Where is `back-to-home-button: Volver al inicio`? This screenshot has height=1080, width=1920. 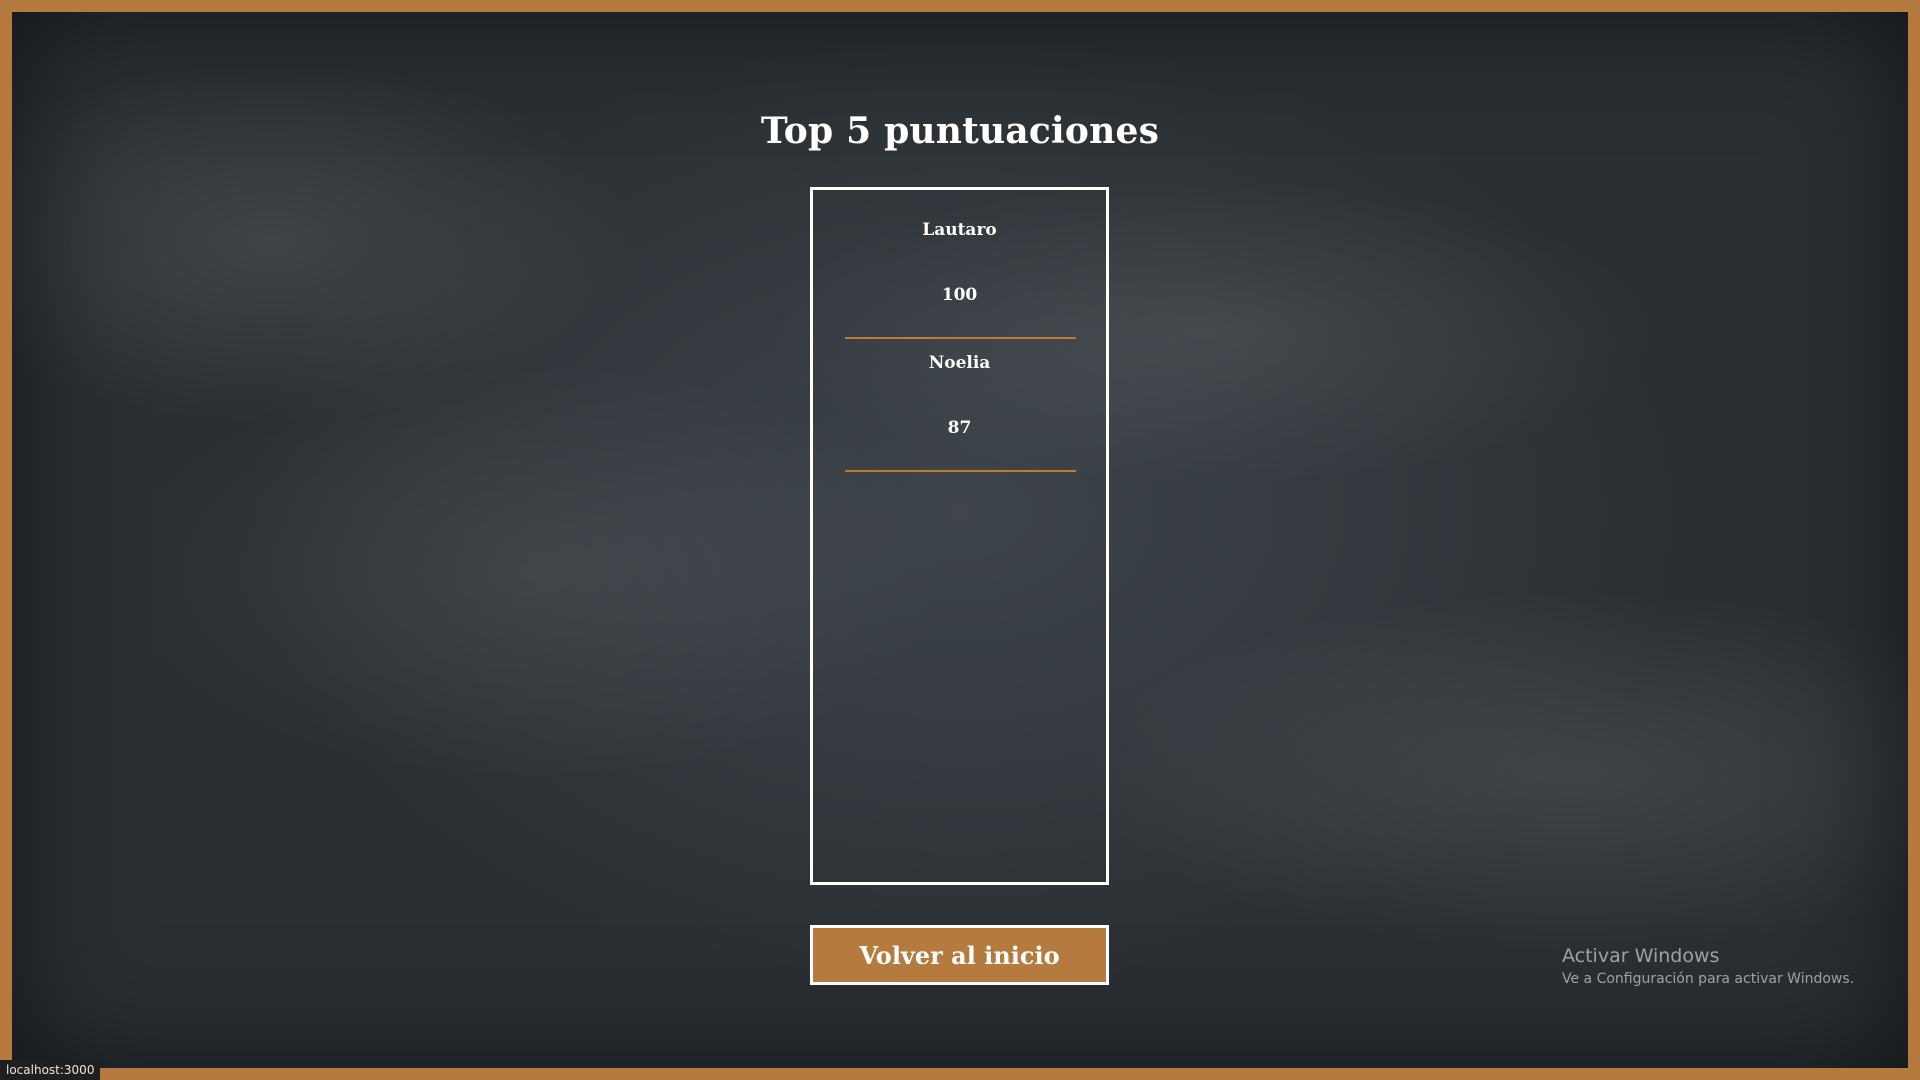 back-to-home-button: Volver al inicio is located at coordinates (959, 955).